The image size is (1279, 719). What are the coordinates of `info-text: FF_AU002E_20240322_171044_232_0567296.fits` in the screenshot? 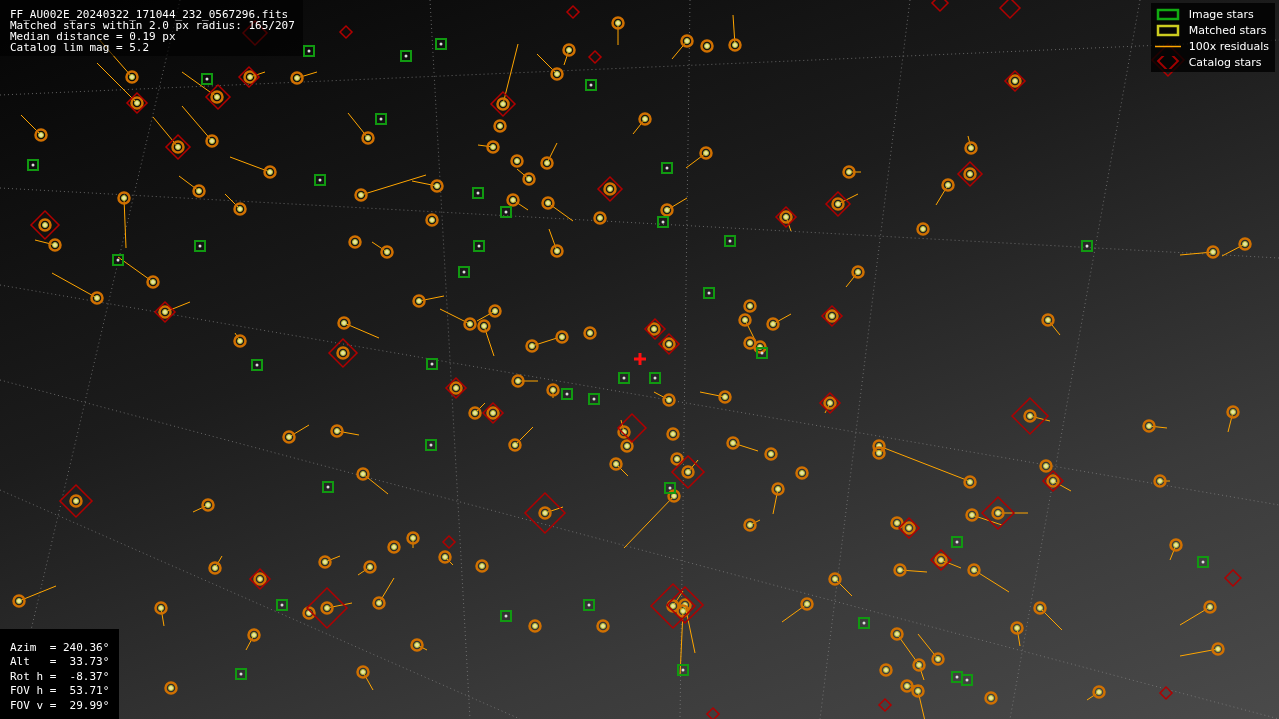 It's located at (150, 14).